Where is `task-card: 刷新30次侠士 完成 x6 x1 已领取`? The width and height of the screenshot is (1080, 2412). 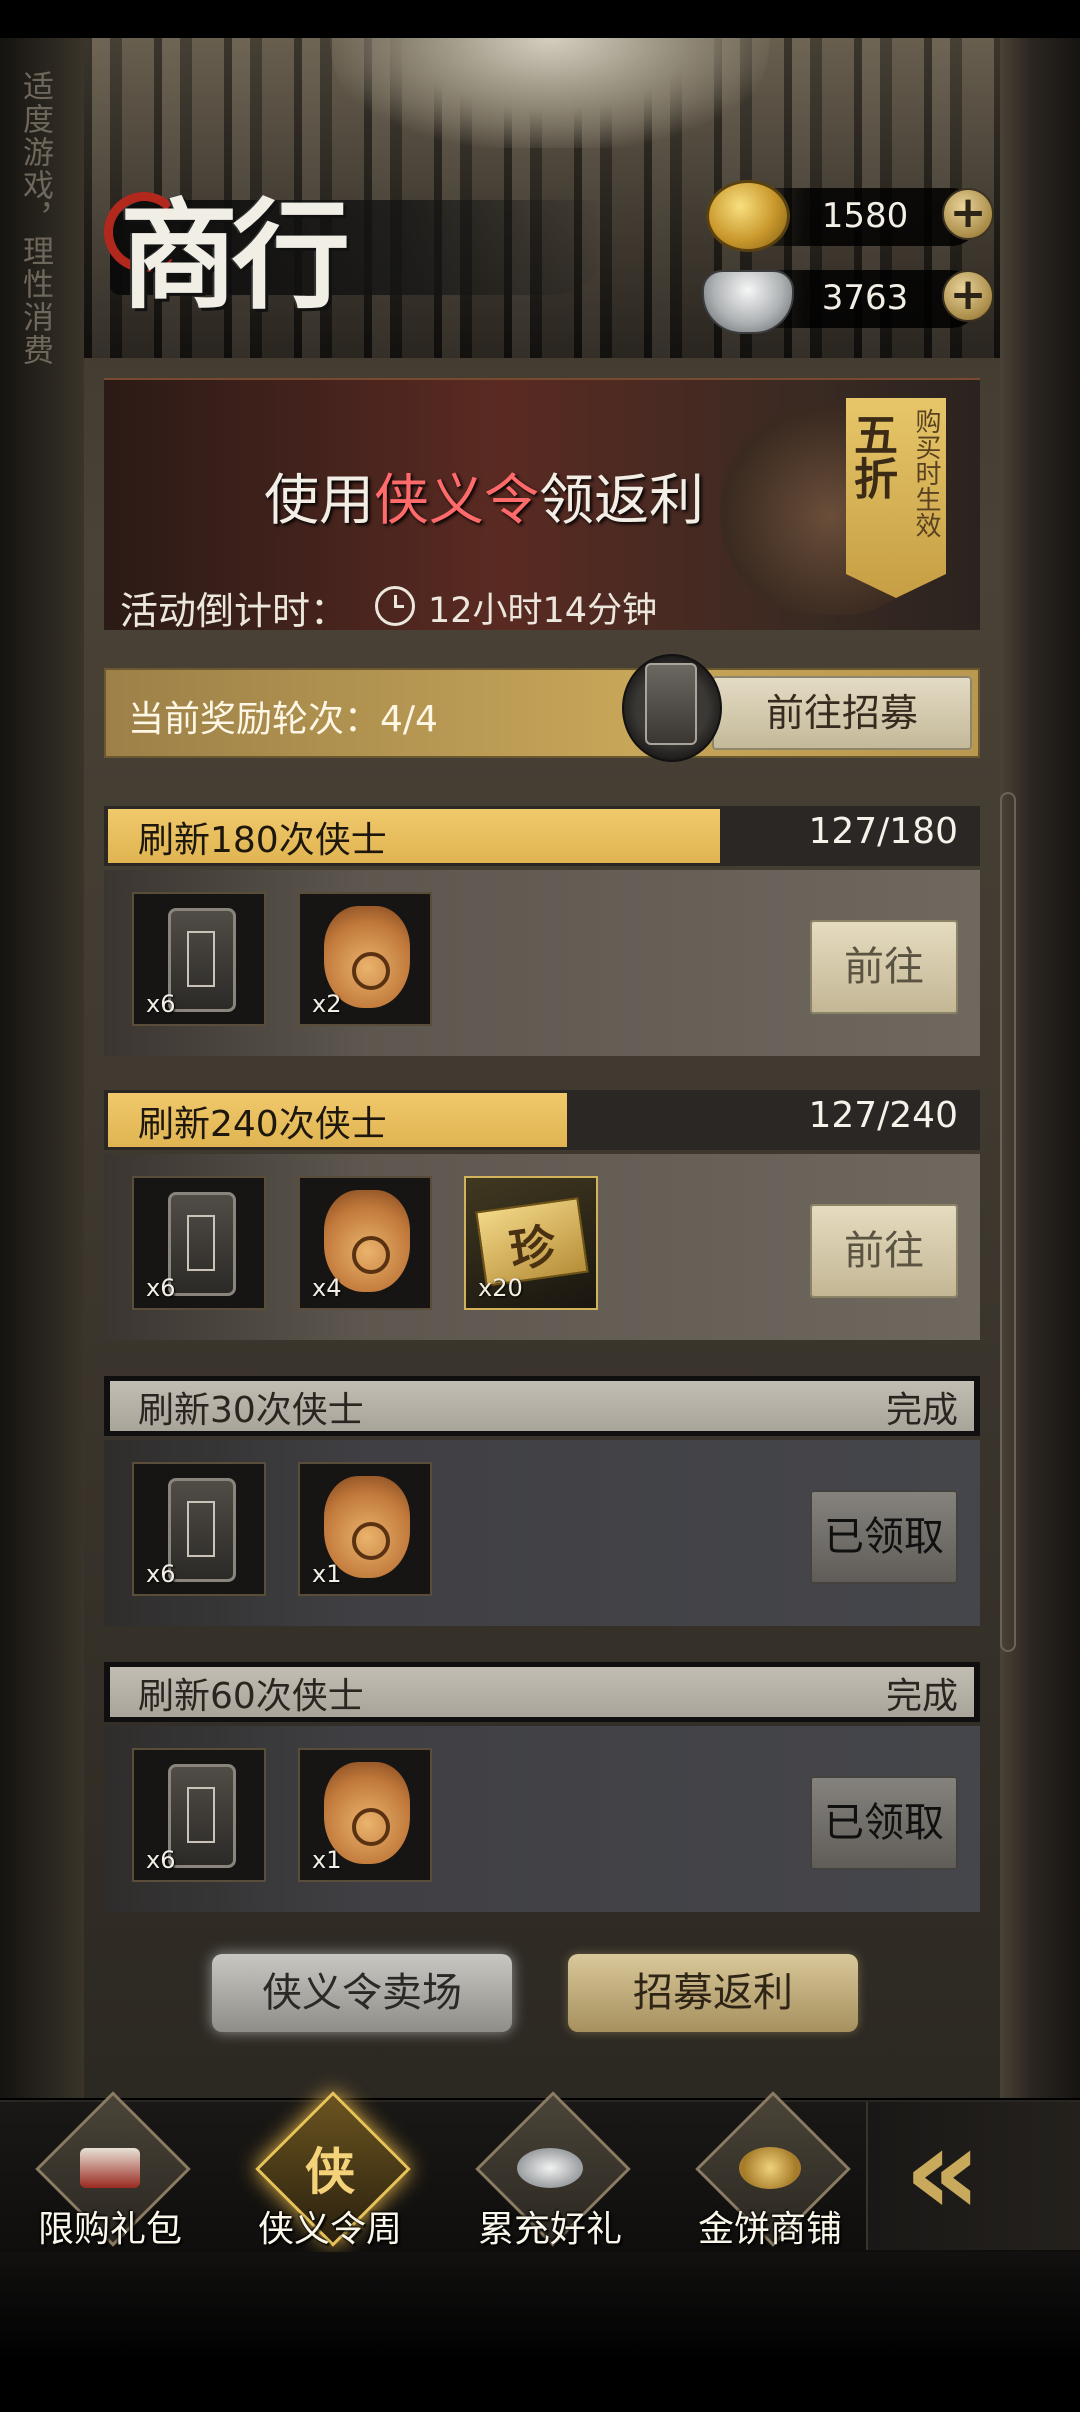
task-card: 刷新30次侠士 完成 x6 x1 已领取 is located at coordinates (542, 1501).